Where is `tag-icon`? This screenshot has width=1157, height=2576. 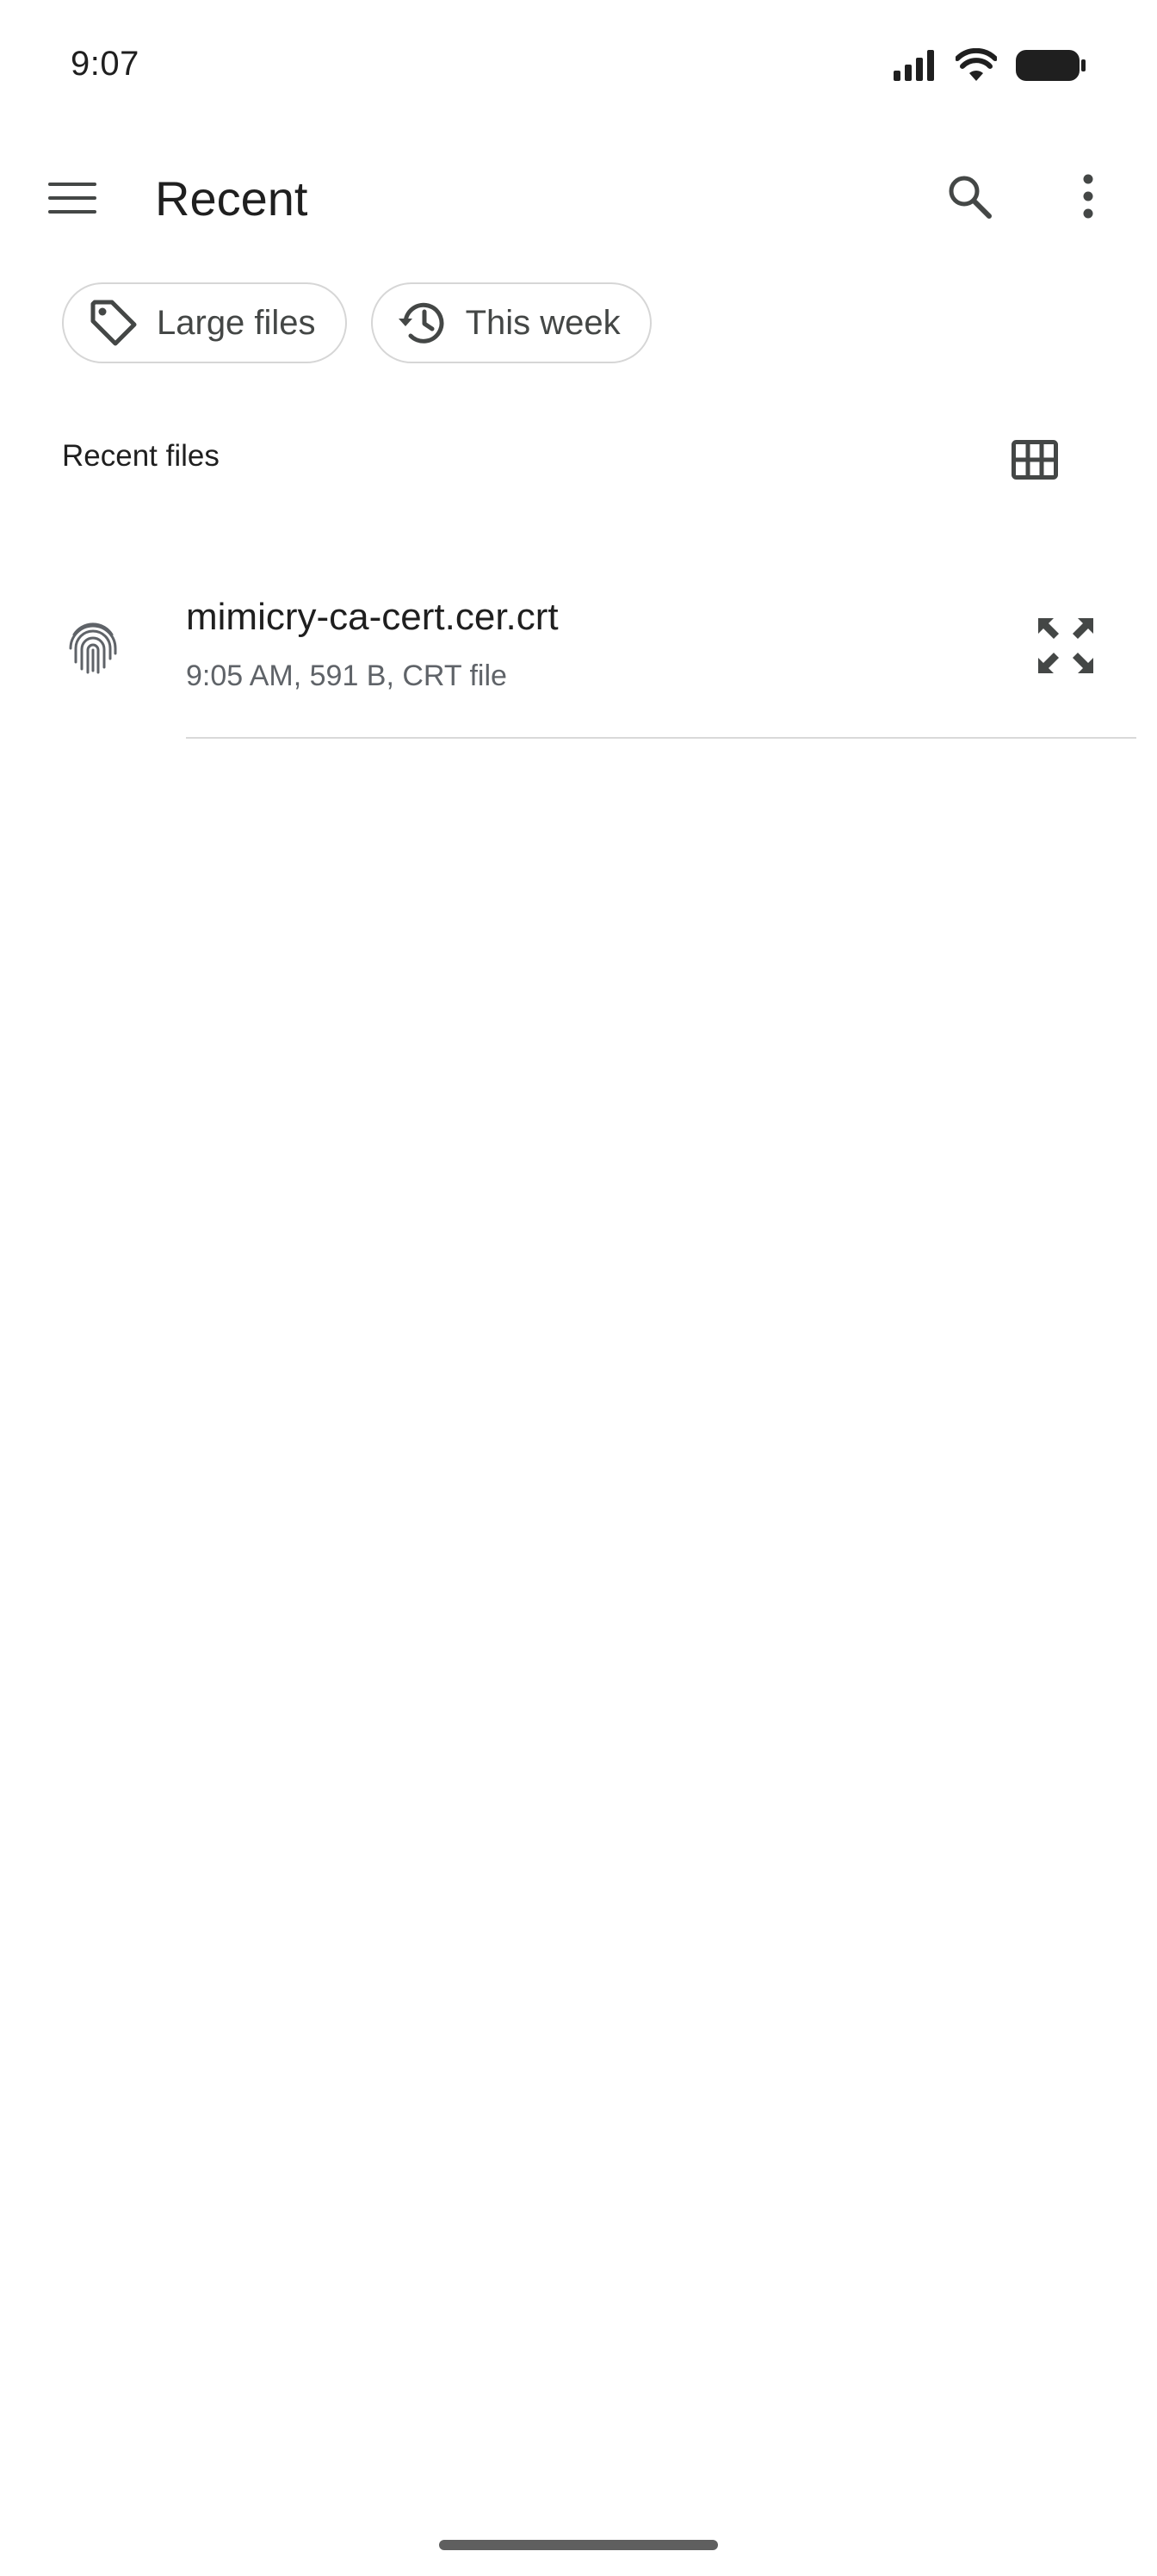 tag-icon is located at coordinates (114, 323).